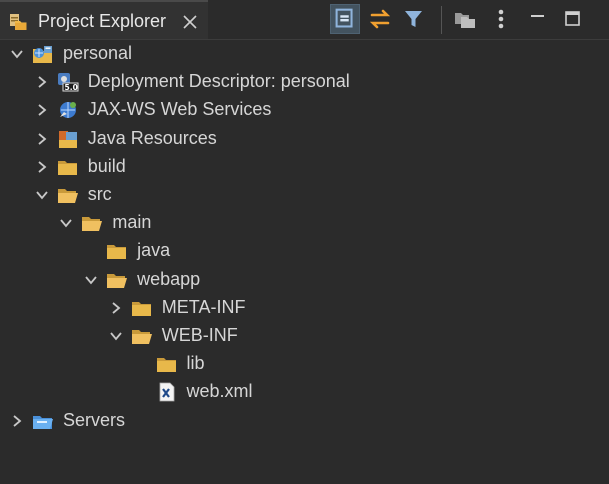  What do you see at coordinates (132, 222) in the screenshot?
I see `tree-item-label: main` at bounding box center [132, 222].